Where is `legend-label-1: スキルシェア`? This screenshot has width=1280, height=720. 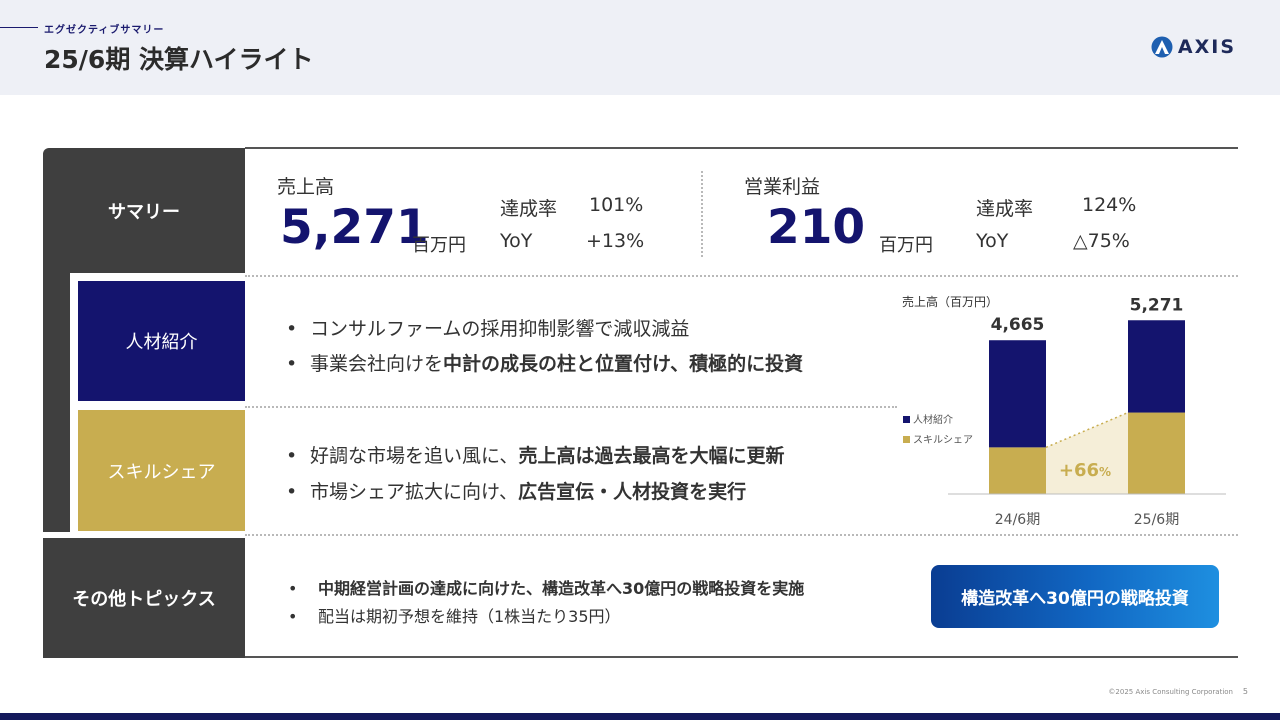 legend-label-1: スキルシェア is located at coordinates (943, 440).